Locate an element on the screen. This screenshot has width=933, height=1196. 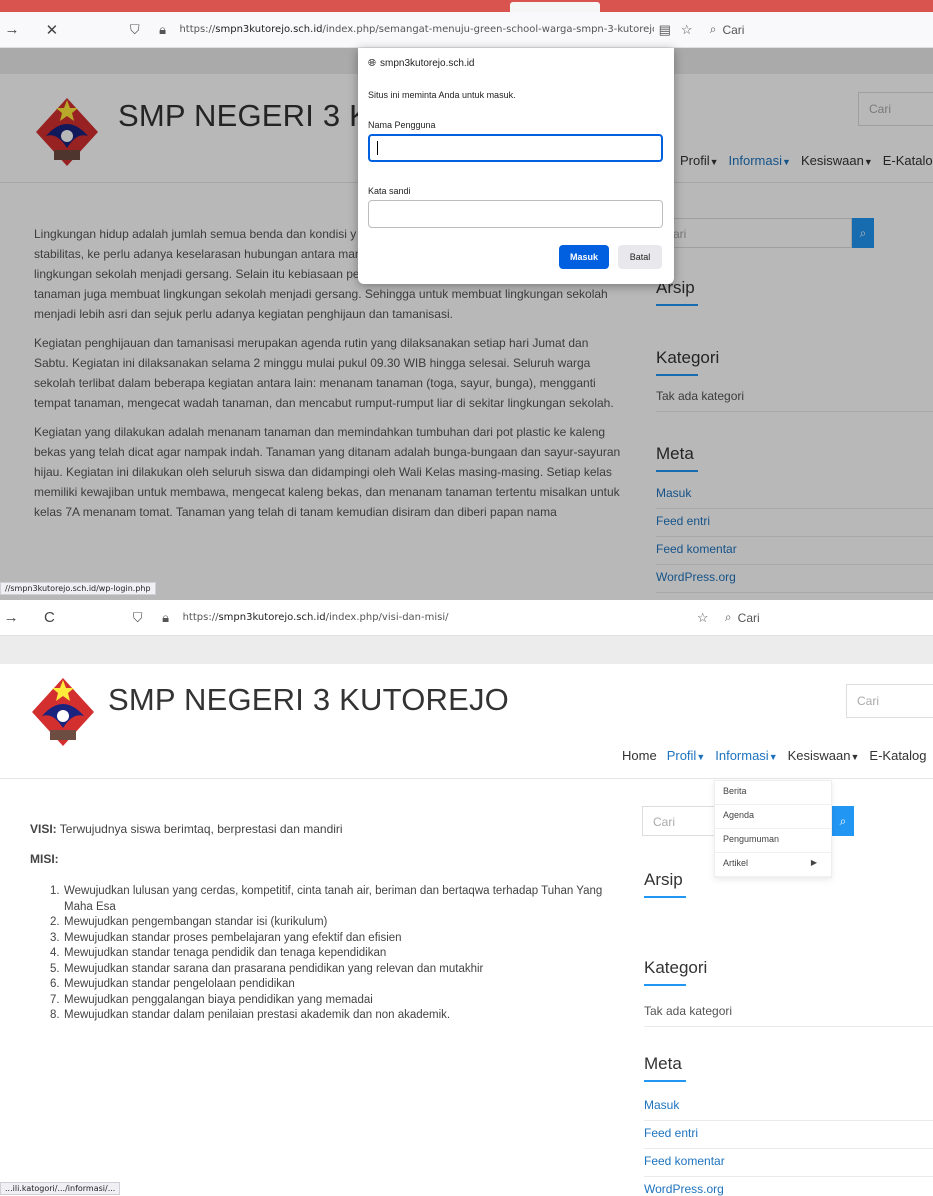
list-number: 4. is located at coordinates (55, 953).